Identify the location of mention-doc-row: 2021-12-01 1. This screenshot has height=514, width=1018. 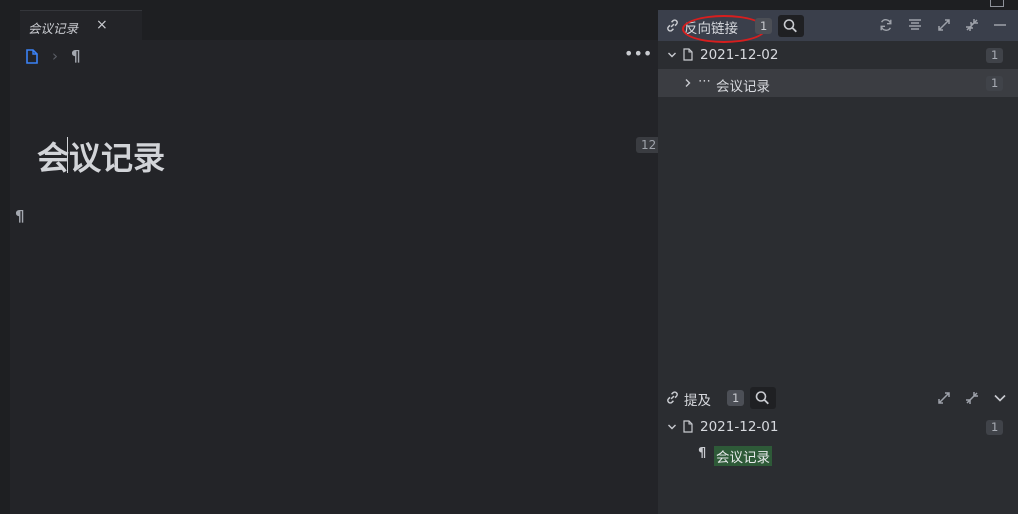
(838, 427).